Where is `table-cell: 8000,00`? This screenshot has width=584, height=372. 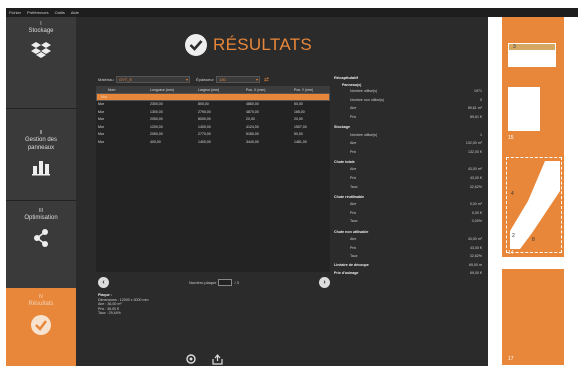 table-cell: 8000,00 is located at coordinates (204, 119).